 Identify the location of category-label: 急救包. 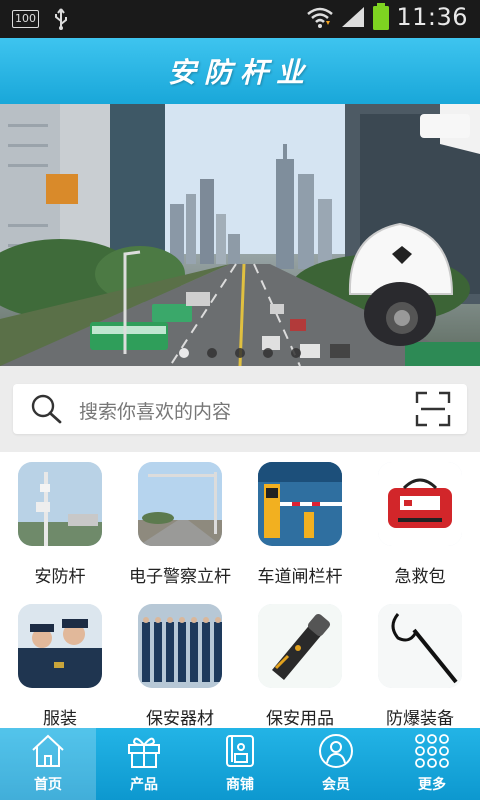
(420, 577).